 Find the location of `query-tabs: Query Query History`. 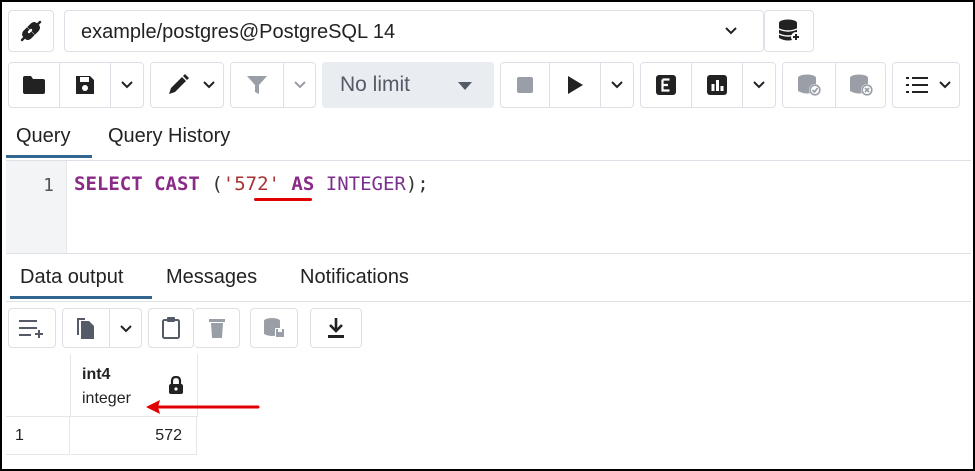

query-tabs: Query Query History is located at coordinates (488, 137).